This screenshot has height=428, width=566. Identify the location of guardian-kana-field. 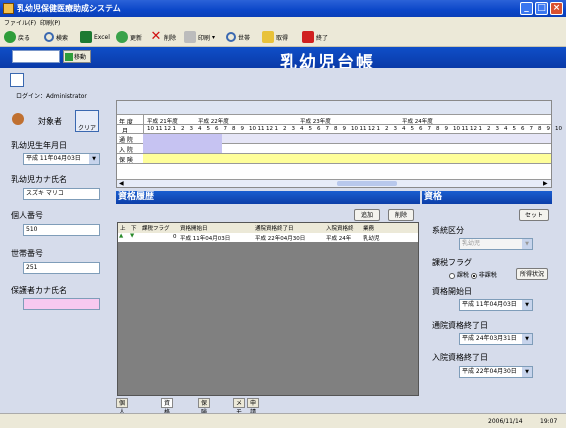
(61, 304).